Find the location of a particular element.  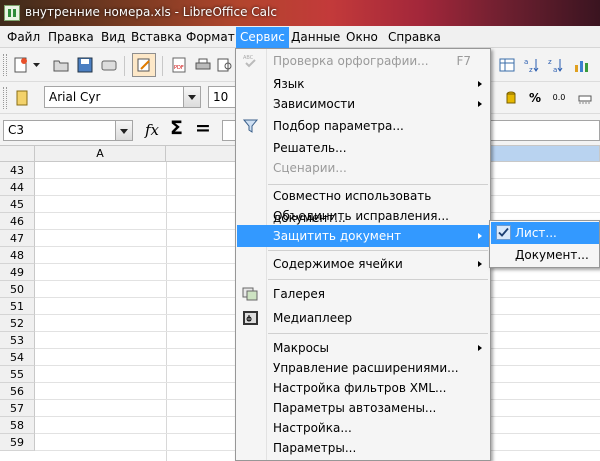

menu-item-macros: Макросы is located at coordinates (363, 348).